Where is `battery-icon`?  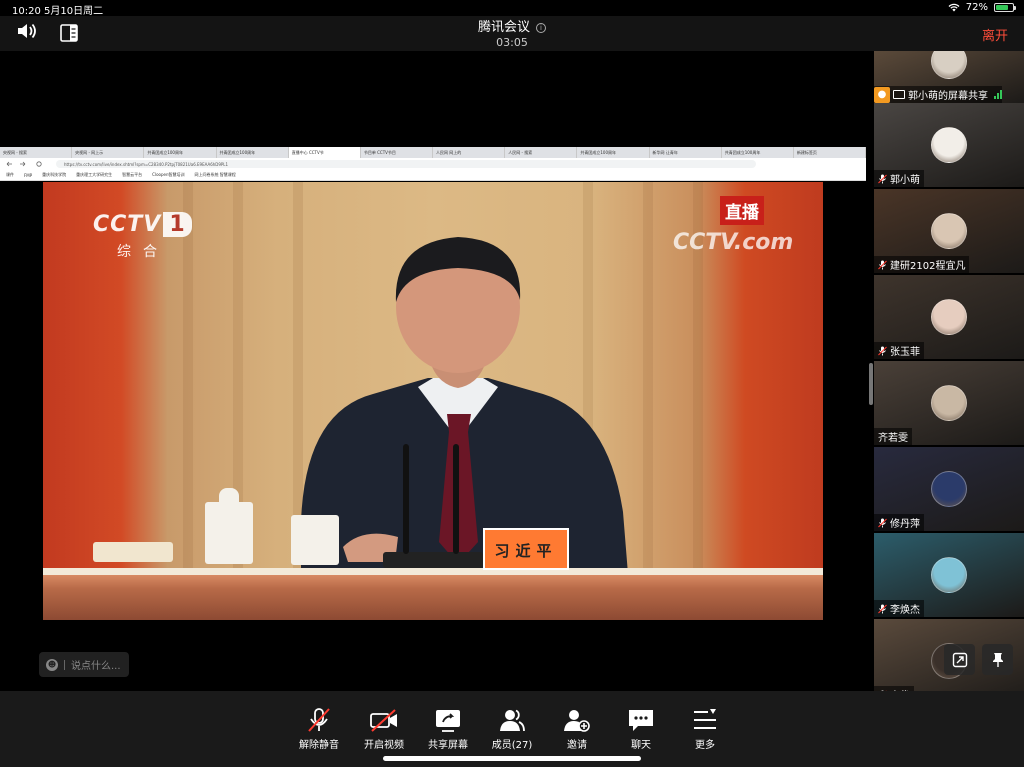 battery-icon is located at coordinates (1005, 7).